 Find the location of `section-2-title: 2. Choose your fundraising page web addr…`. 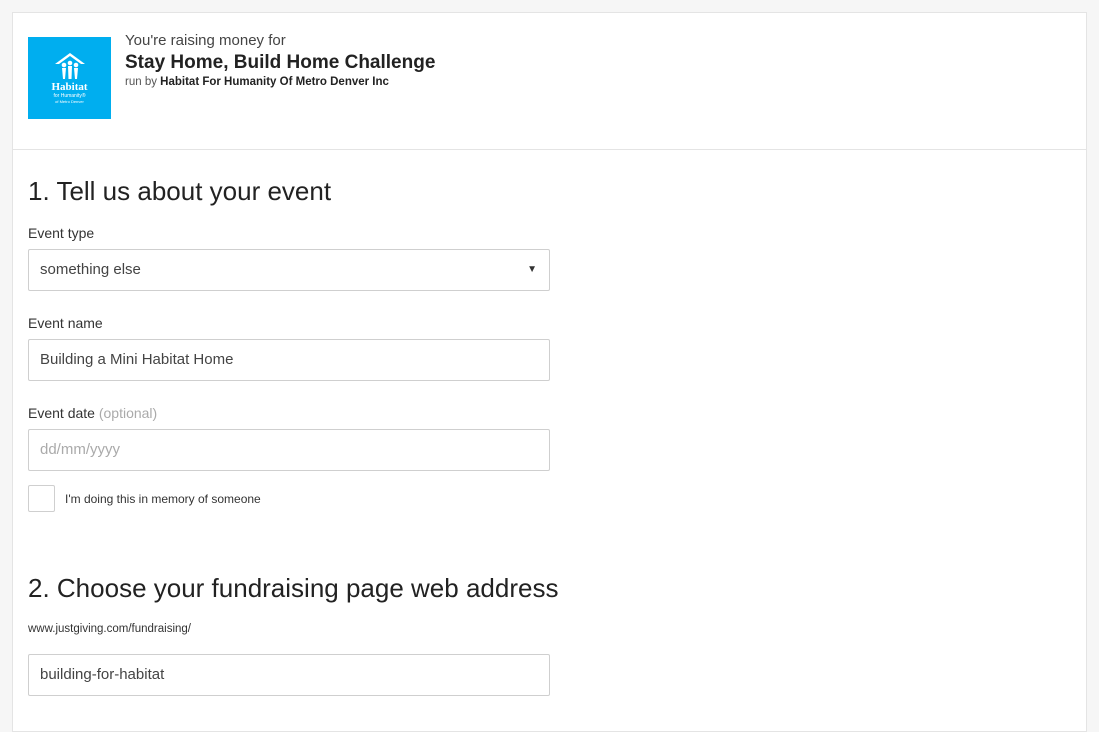

section-2-title: 2. Choose your fundraising page web addr… is located at coordinates (293, 588).